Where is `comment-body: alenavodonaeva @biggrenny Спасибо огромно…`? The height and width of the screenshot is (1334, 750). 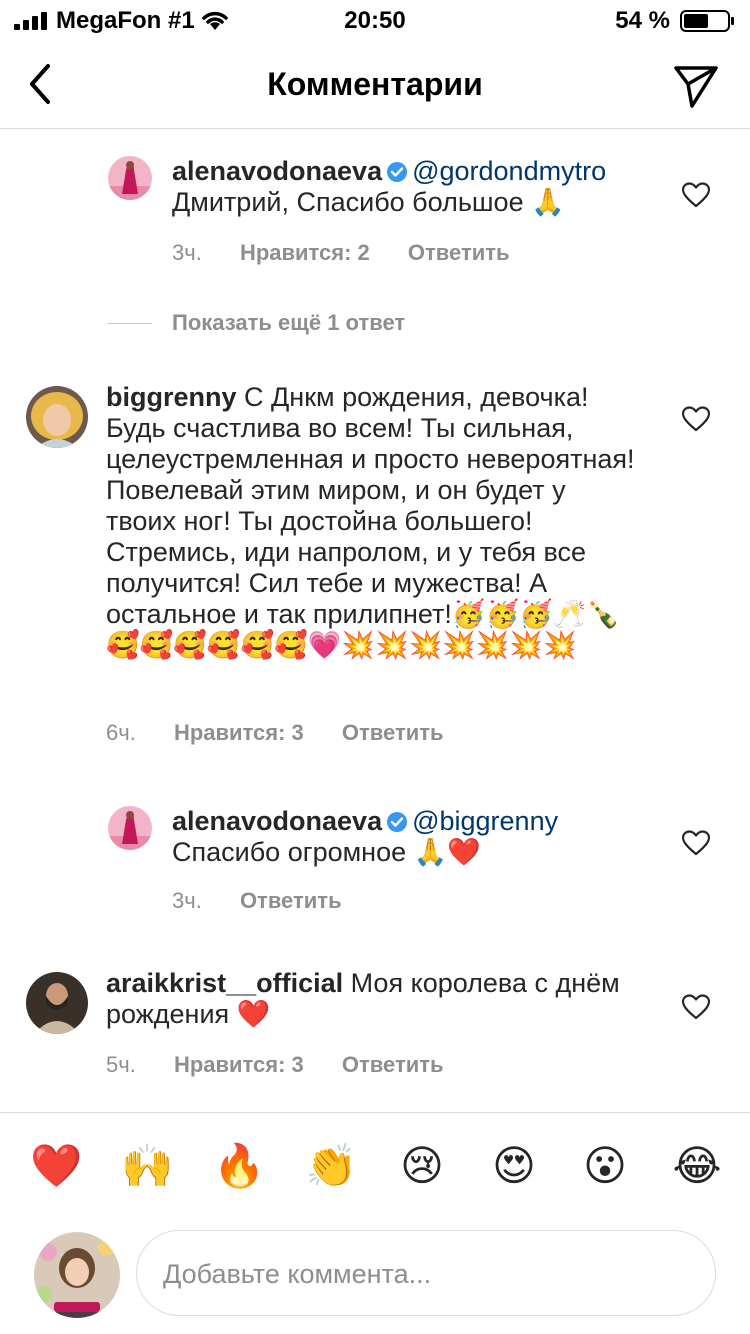 comment-body: alenavodonaeva @biggrenny Спасибо огромно… is located at coordinates (412, 837).